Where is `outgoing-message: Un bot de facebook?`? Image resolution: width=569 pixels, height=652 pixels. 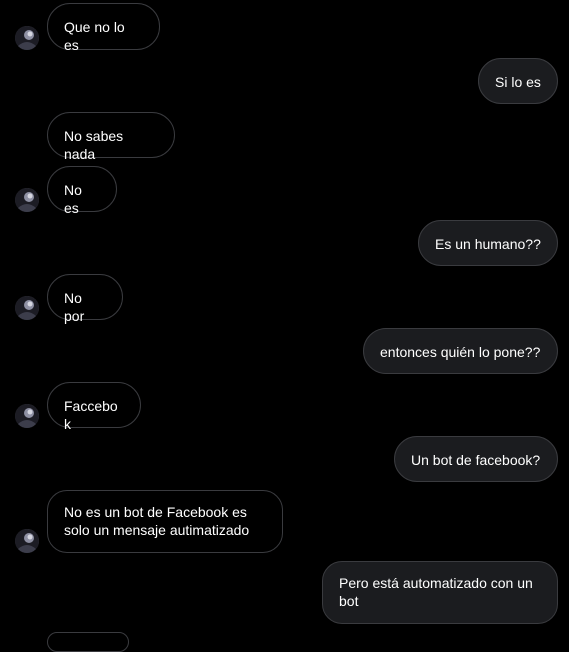
outgoing-message: Un bot de facebook? is located at coordinates (476, 459).